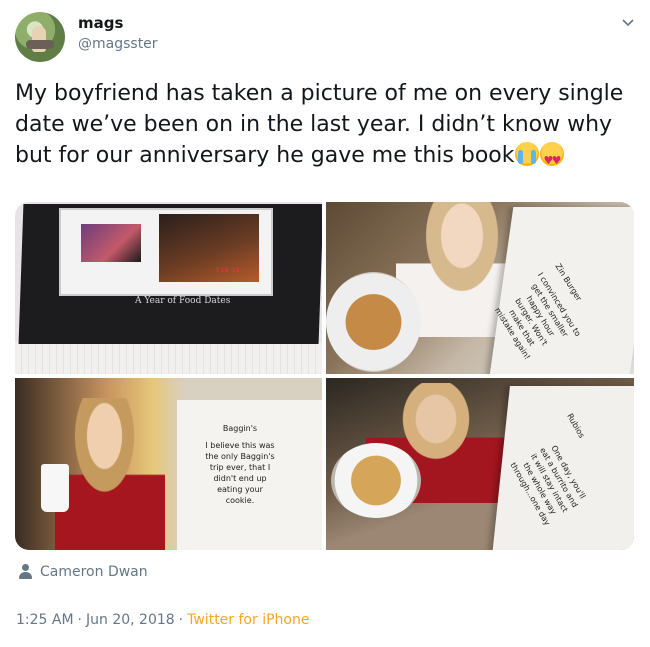 The image size is (650, 647). What do you see at coordinates (628, 22) in the screenshot?
I see `chevron-down-icon` at bounding box center [628, 22].